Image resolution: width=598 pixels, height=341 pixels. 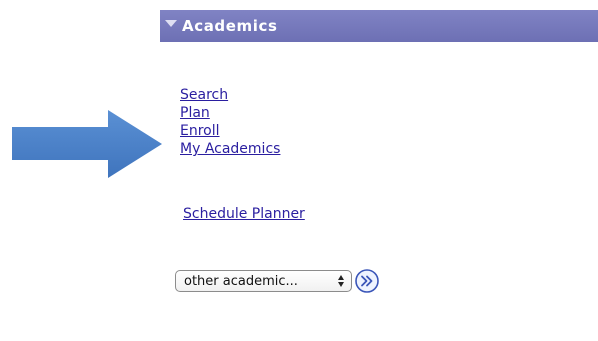 I want to click on my-academics-link: My Academics, so click(x=230, y=149).